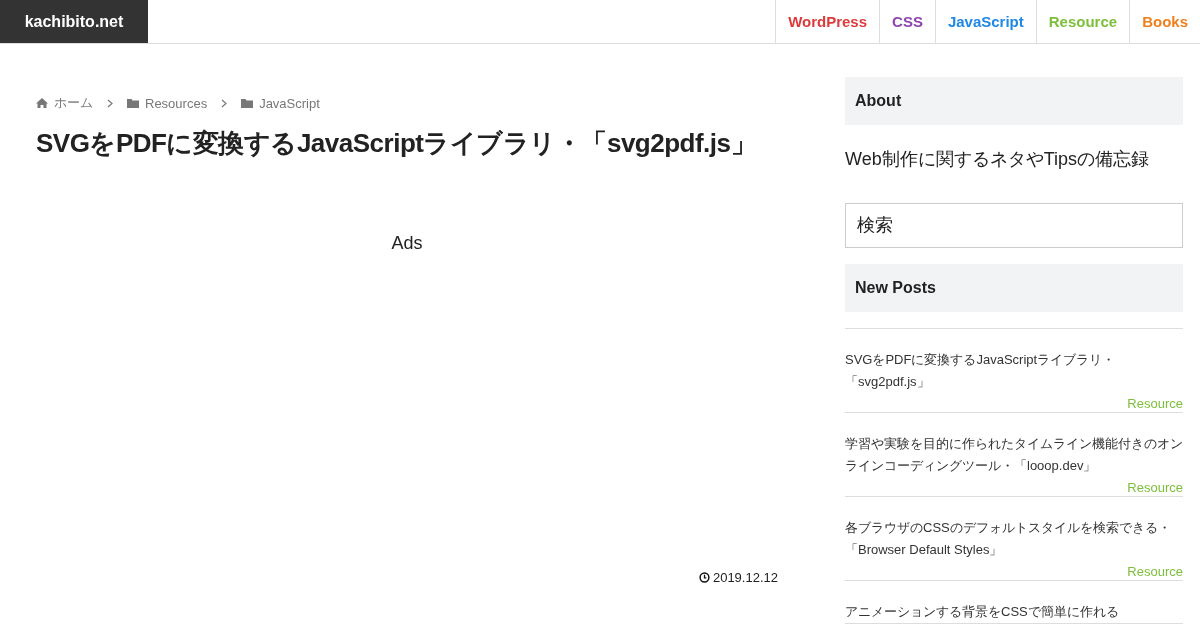 This screenshot has height=630, width=1200. I want to click on home-icon, so click(42, 103).